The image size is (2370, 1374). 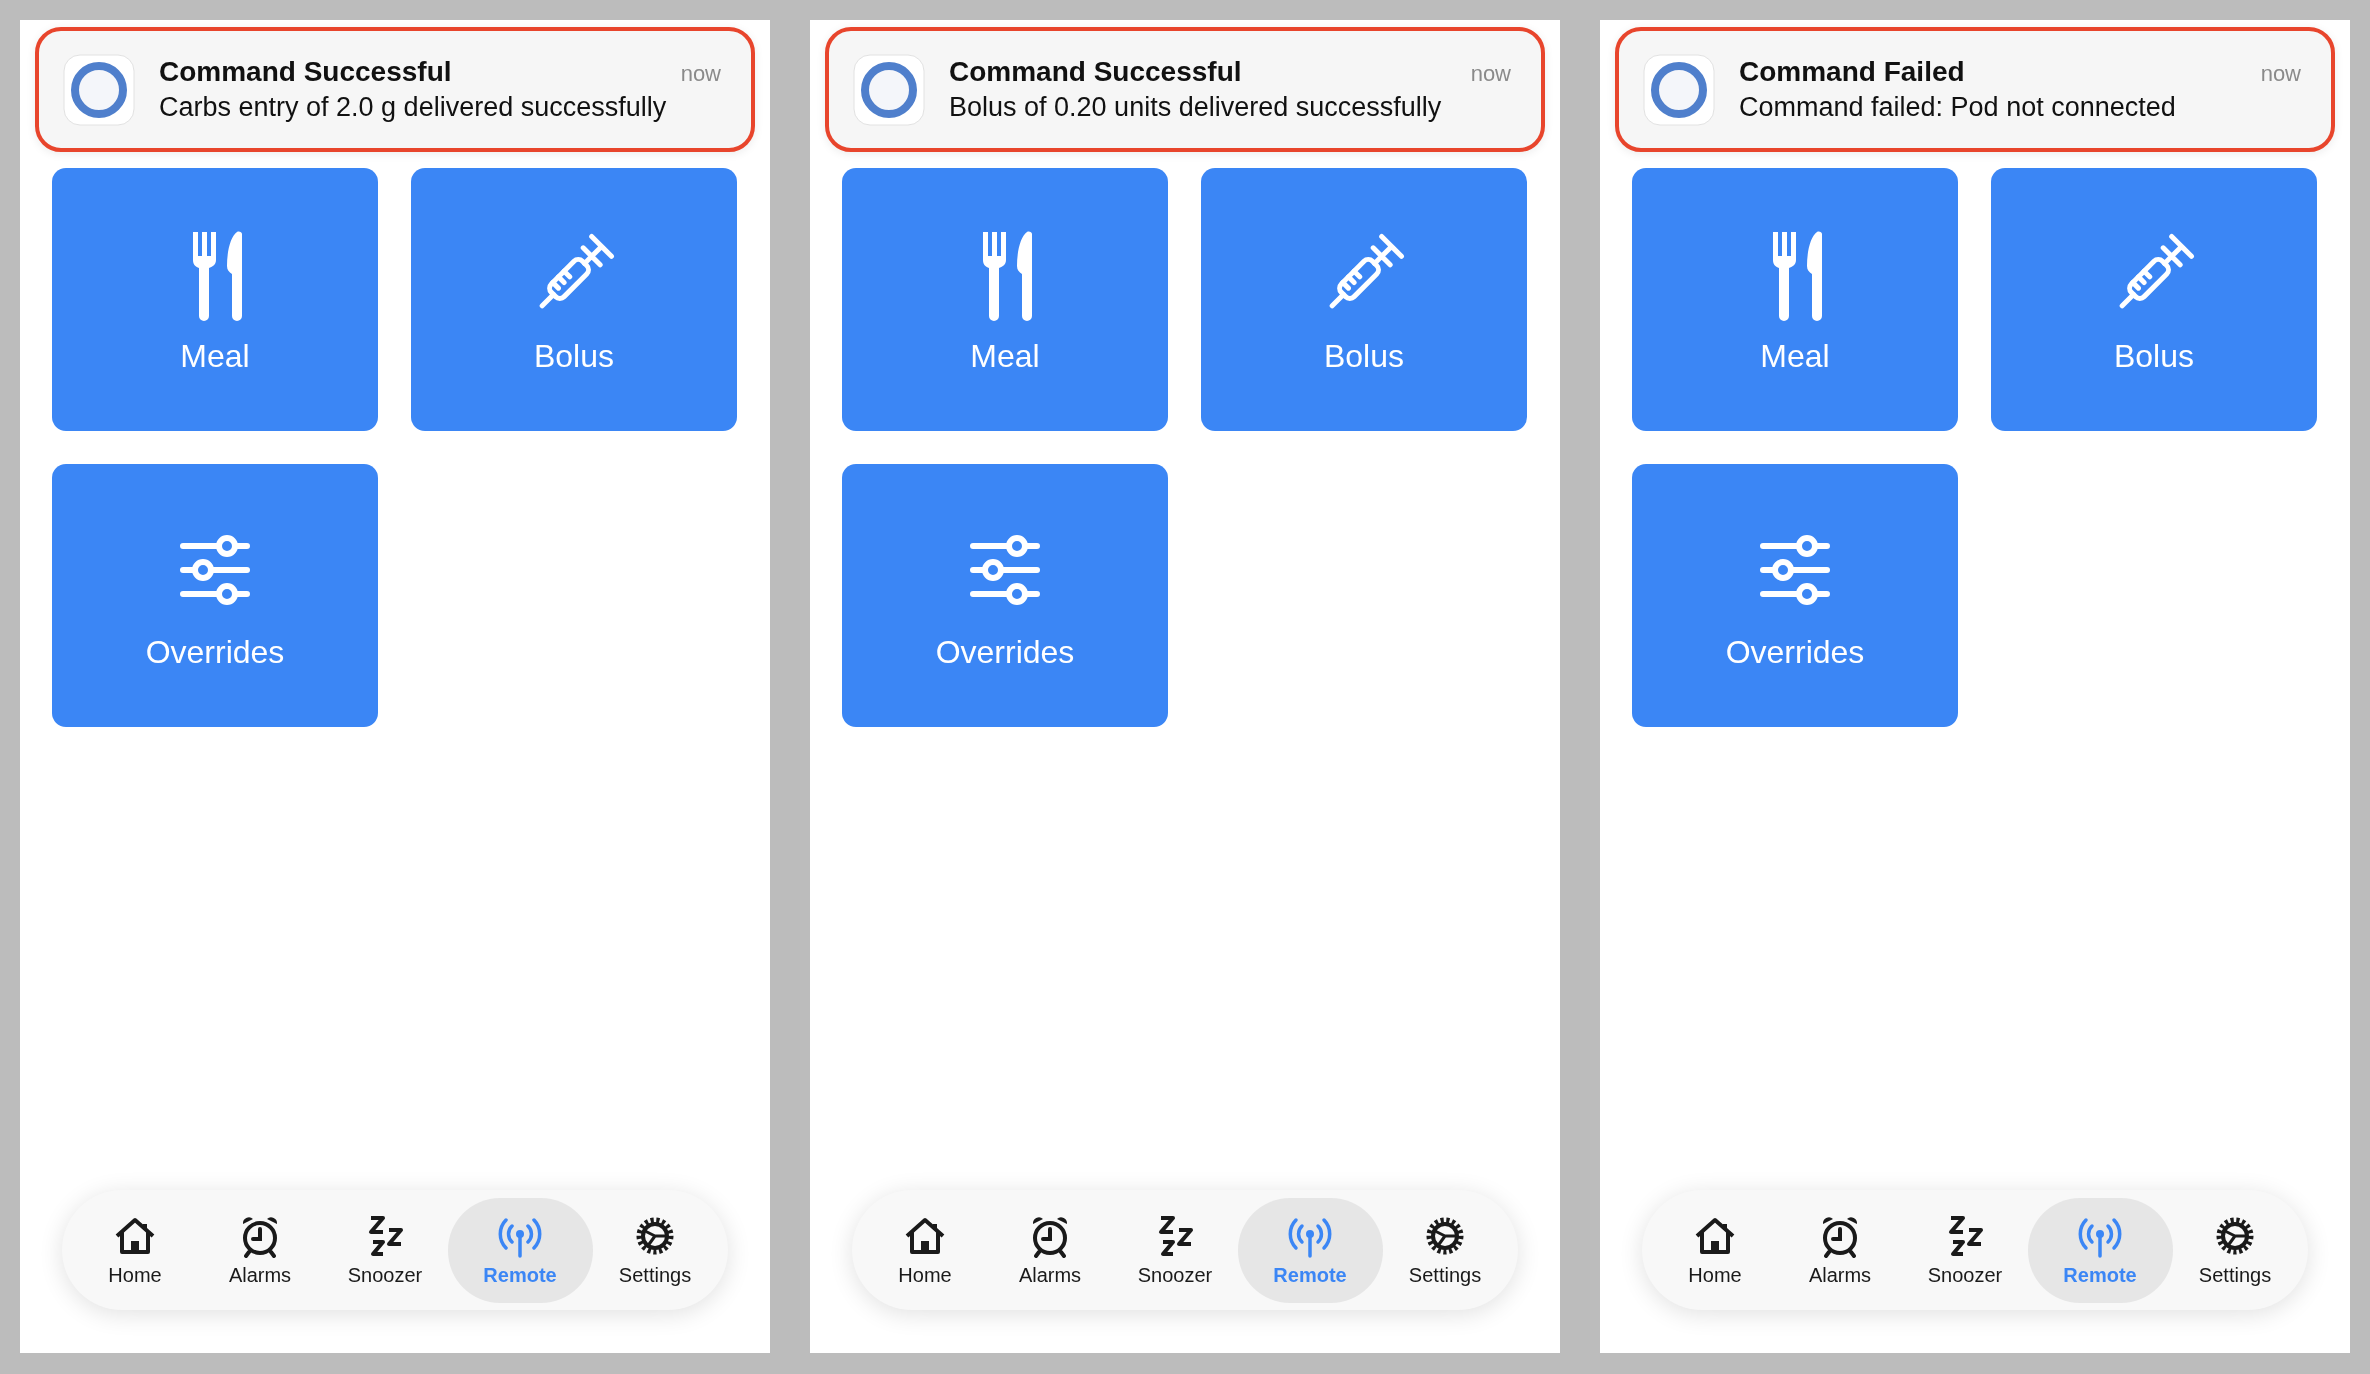 I want to click on notification-banner: Command Successful now Carbs entry of 2.0 g delivered successfully, so click(x=395, y=89).